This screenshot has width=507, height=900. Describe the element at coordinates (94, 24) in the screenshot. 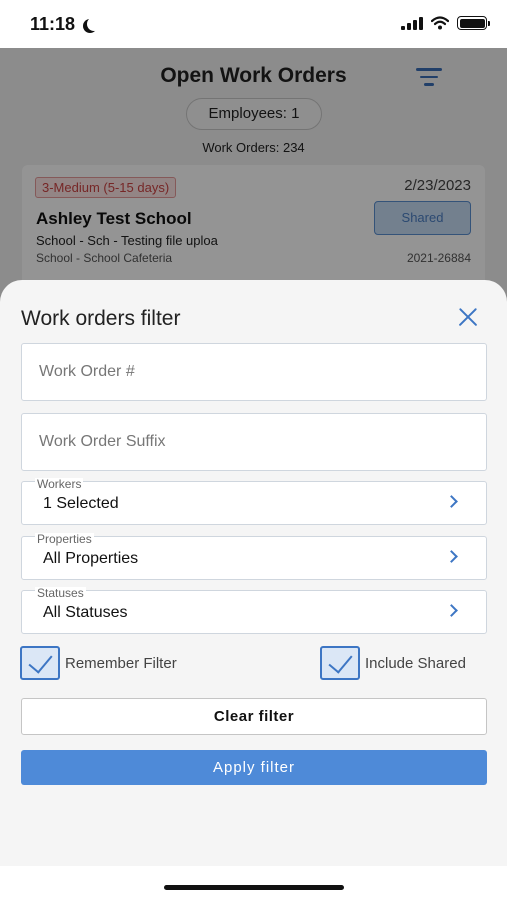

I see `moon-icon` at that location.